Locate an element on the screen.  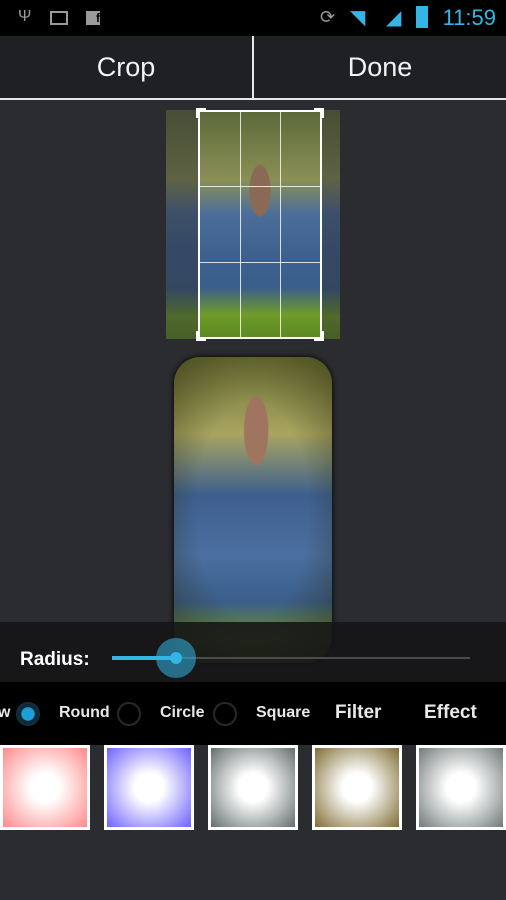
battery-icon is located at coordinates (422, 17).